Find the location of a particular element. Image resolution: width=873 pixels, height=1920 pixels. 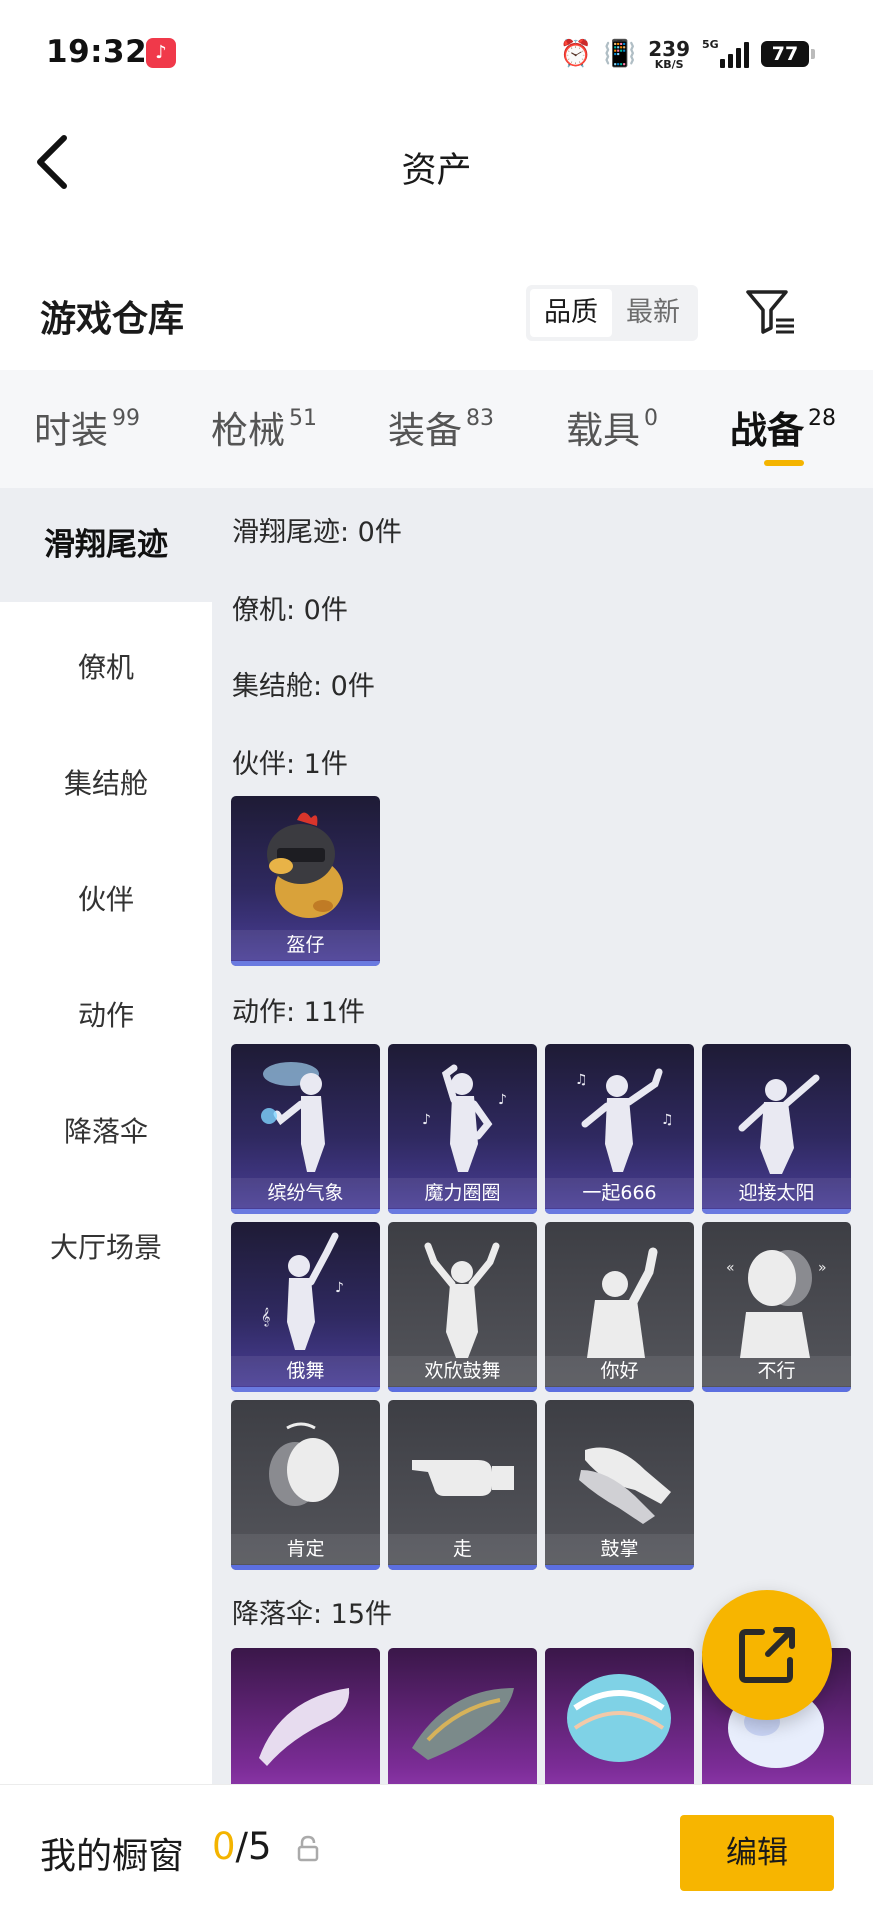

item-card: ♪ ♪ 魔力圈圈 is located at coordinates (462, 1129).